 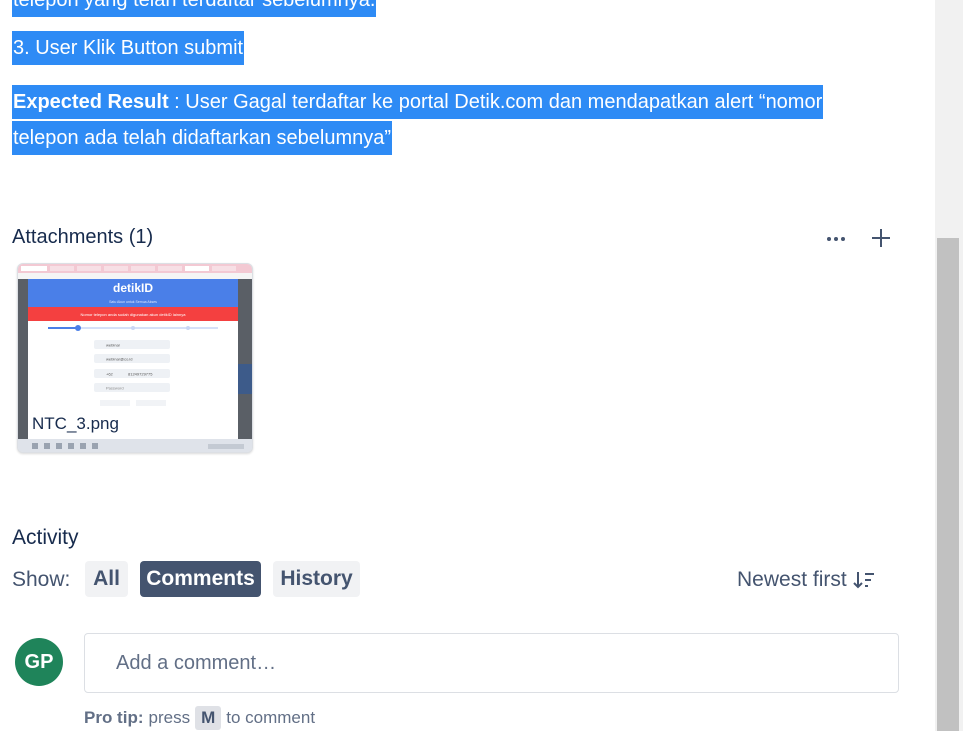 What do you see at coordinates (140, 374) in the screenshot?
I see `preview-field-phone: 81249729775` at bounding box center [140, 374].